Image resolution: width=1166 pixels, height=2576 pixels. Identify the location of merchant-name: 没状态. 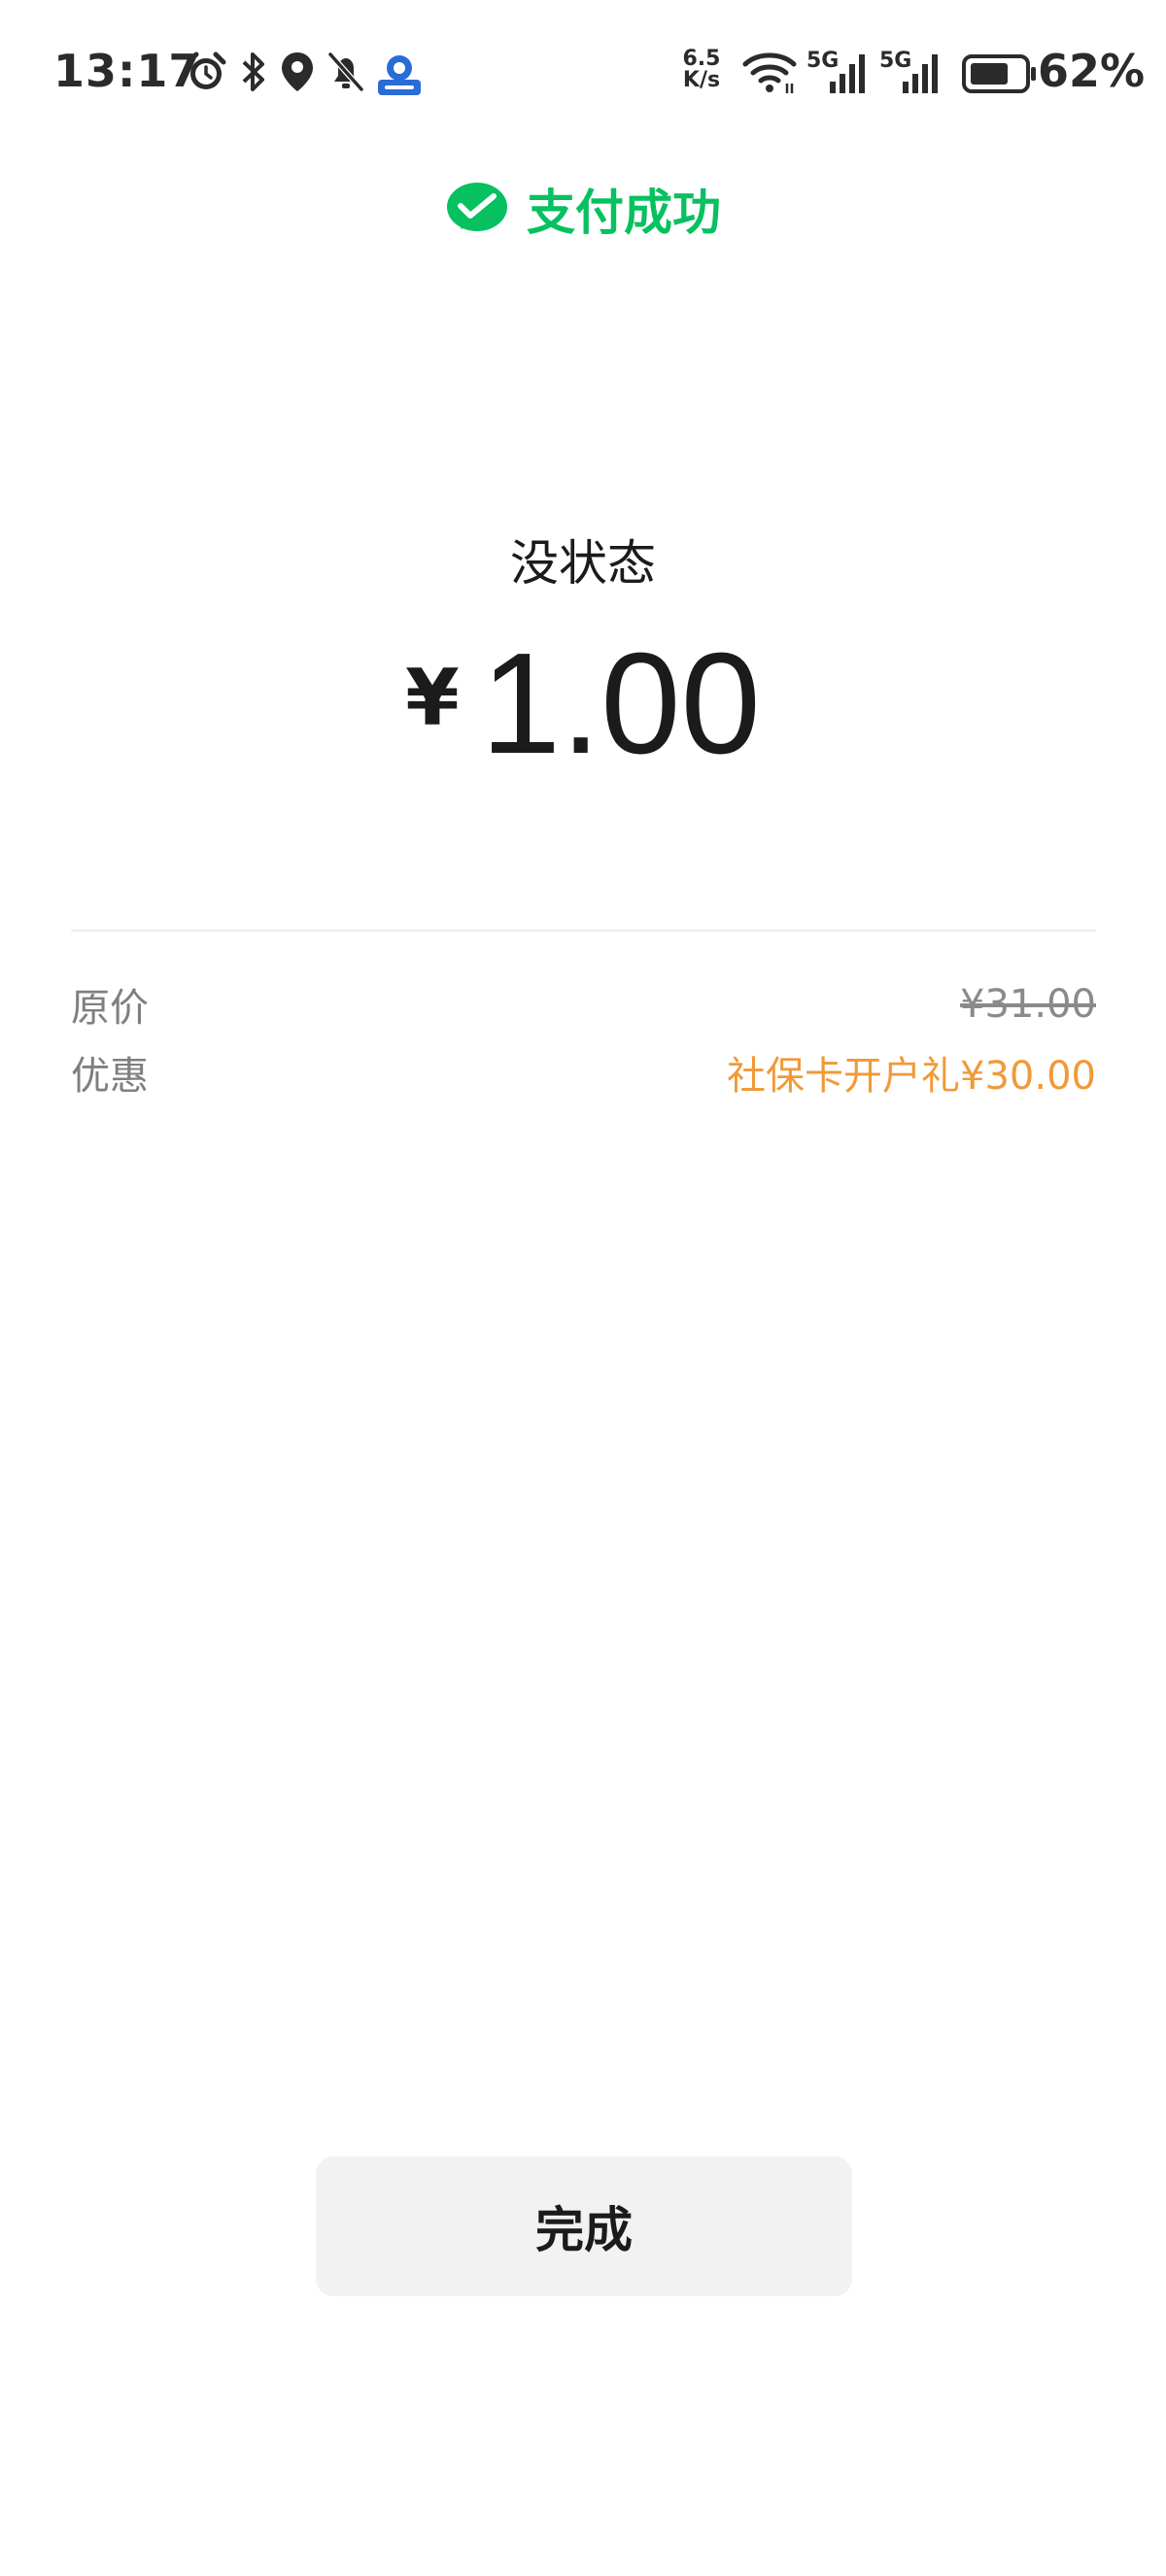
(583, 563).